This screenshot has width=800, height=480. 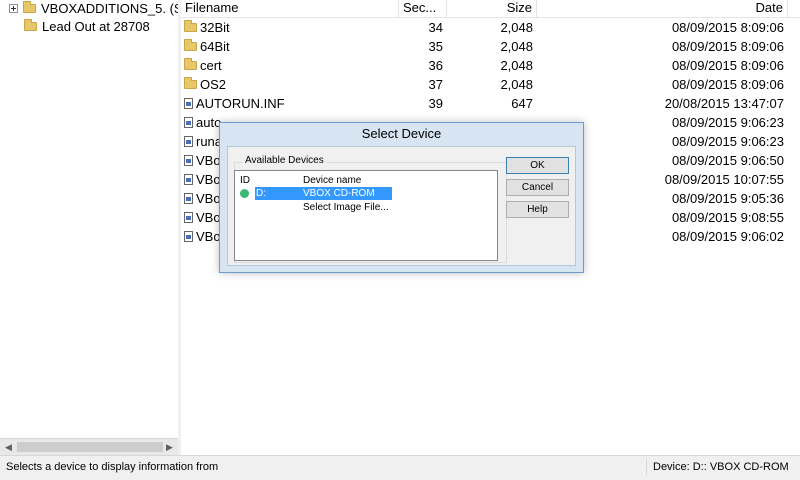 What do you see at coordinates (490, 103) in the screenshot?
I see `table-row: AUTORUN.INF 39 647 20/08/2015 13:47:07` at bounding box center [490, 103].